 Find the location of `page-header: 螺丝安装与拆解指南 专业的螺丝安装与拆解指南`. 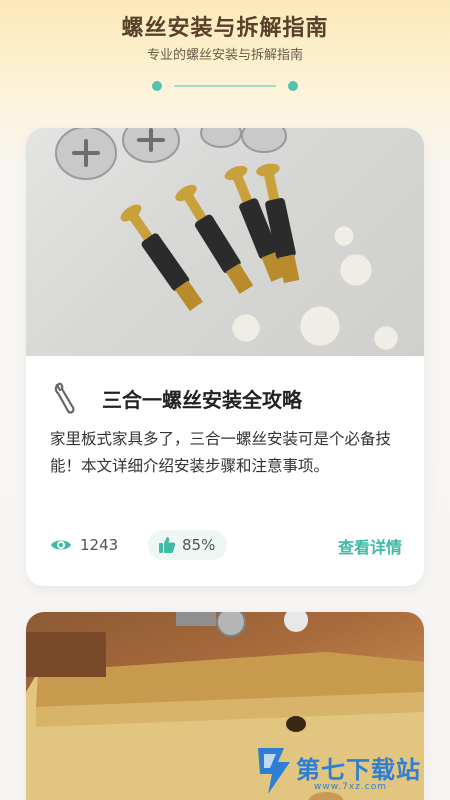

page-header: 螺丝安装与拆解指南 专业的螺丝安装与拆解指南 is located at coordinates (225, 55).